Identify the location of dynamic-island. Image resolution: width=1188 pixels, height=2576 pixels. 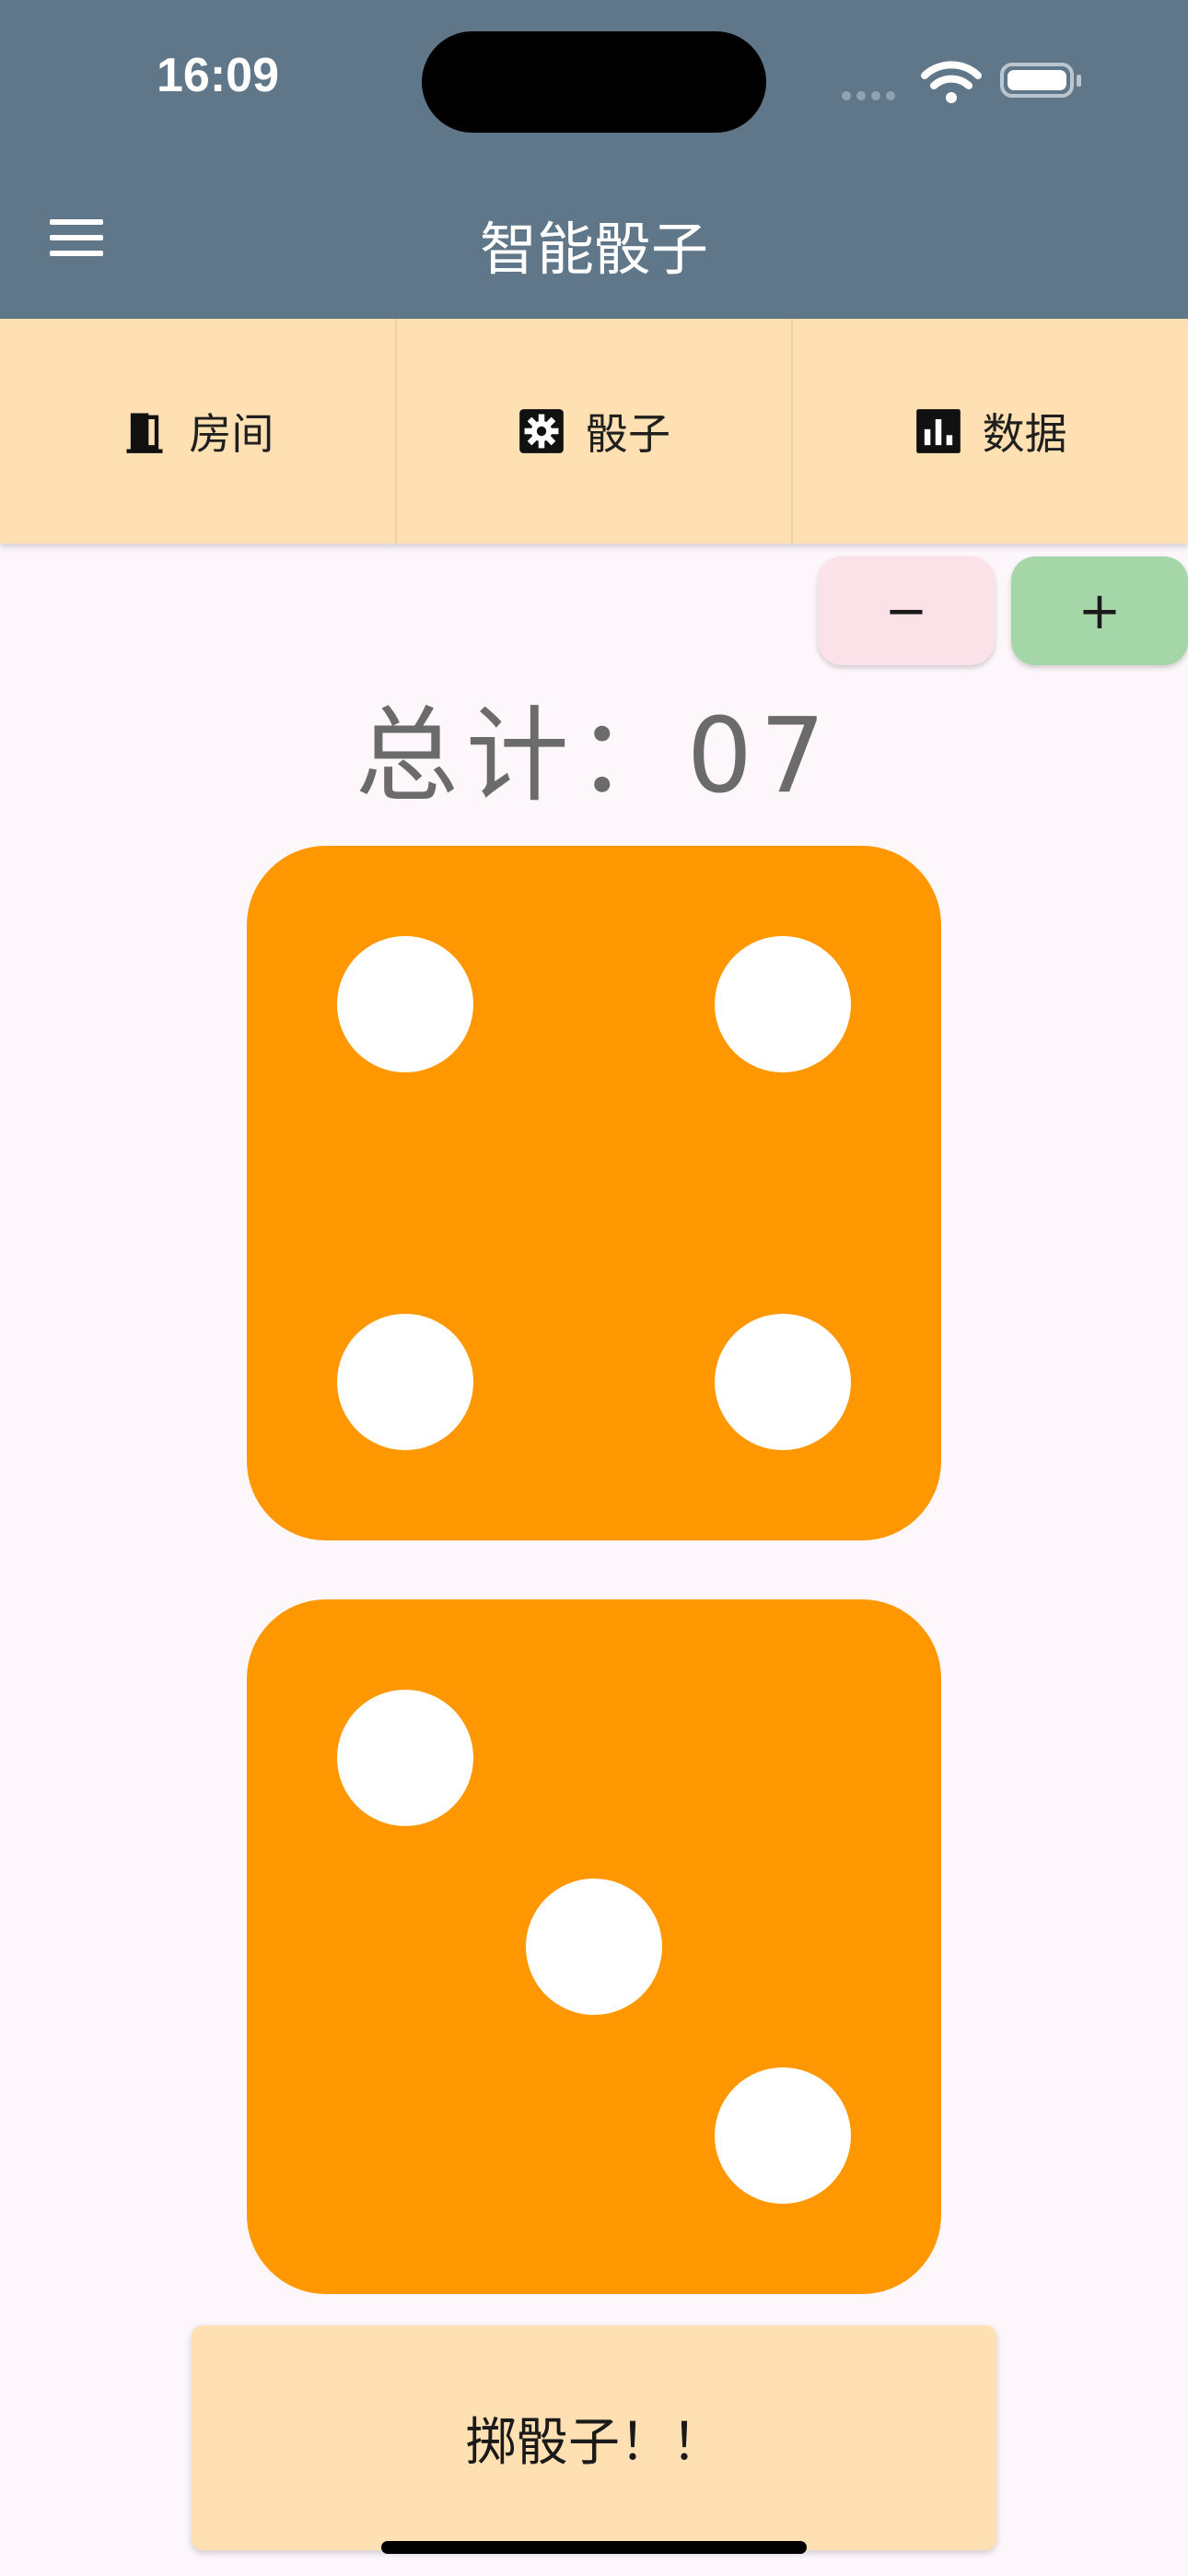
(594, 82).